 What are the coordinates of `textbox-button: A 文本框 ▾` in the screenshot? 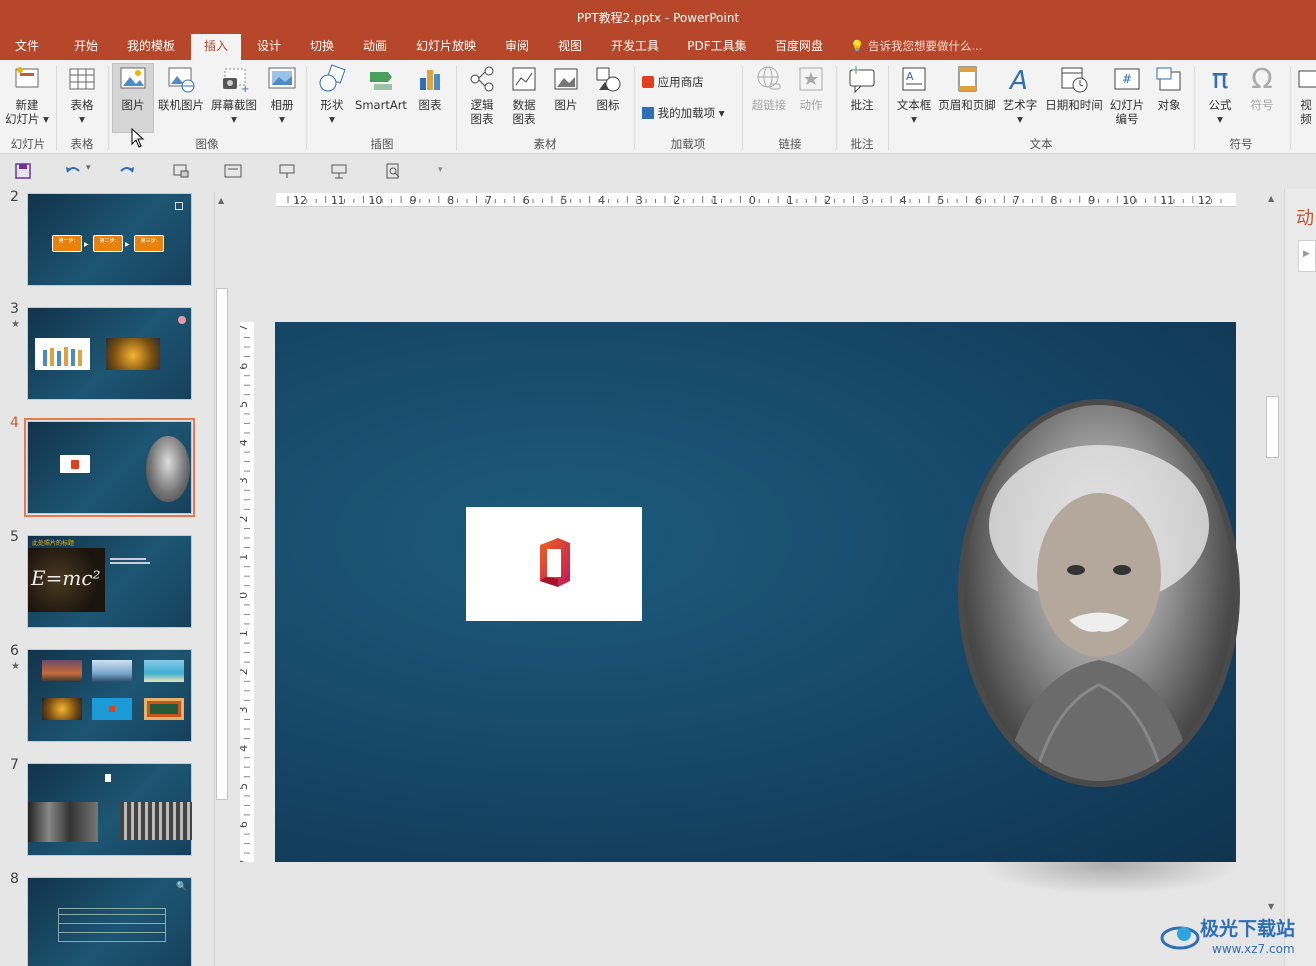 It's located at (914, 95).